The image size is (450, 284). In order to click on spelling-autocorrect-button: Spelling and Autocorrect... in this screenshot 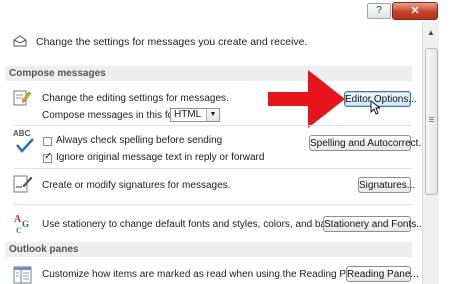, I will do `click(368, 143)`.